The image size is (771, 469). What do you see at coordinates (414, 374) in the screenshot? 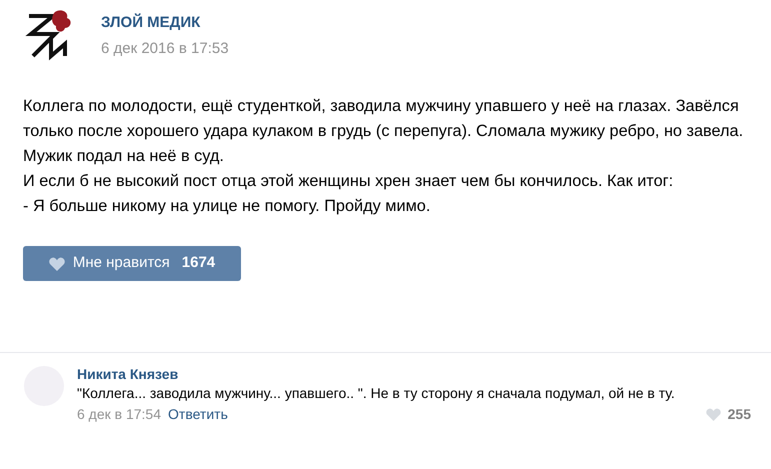
I see `commenter-name: Никита Князев` at bounding box center [414, 374].